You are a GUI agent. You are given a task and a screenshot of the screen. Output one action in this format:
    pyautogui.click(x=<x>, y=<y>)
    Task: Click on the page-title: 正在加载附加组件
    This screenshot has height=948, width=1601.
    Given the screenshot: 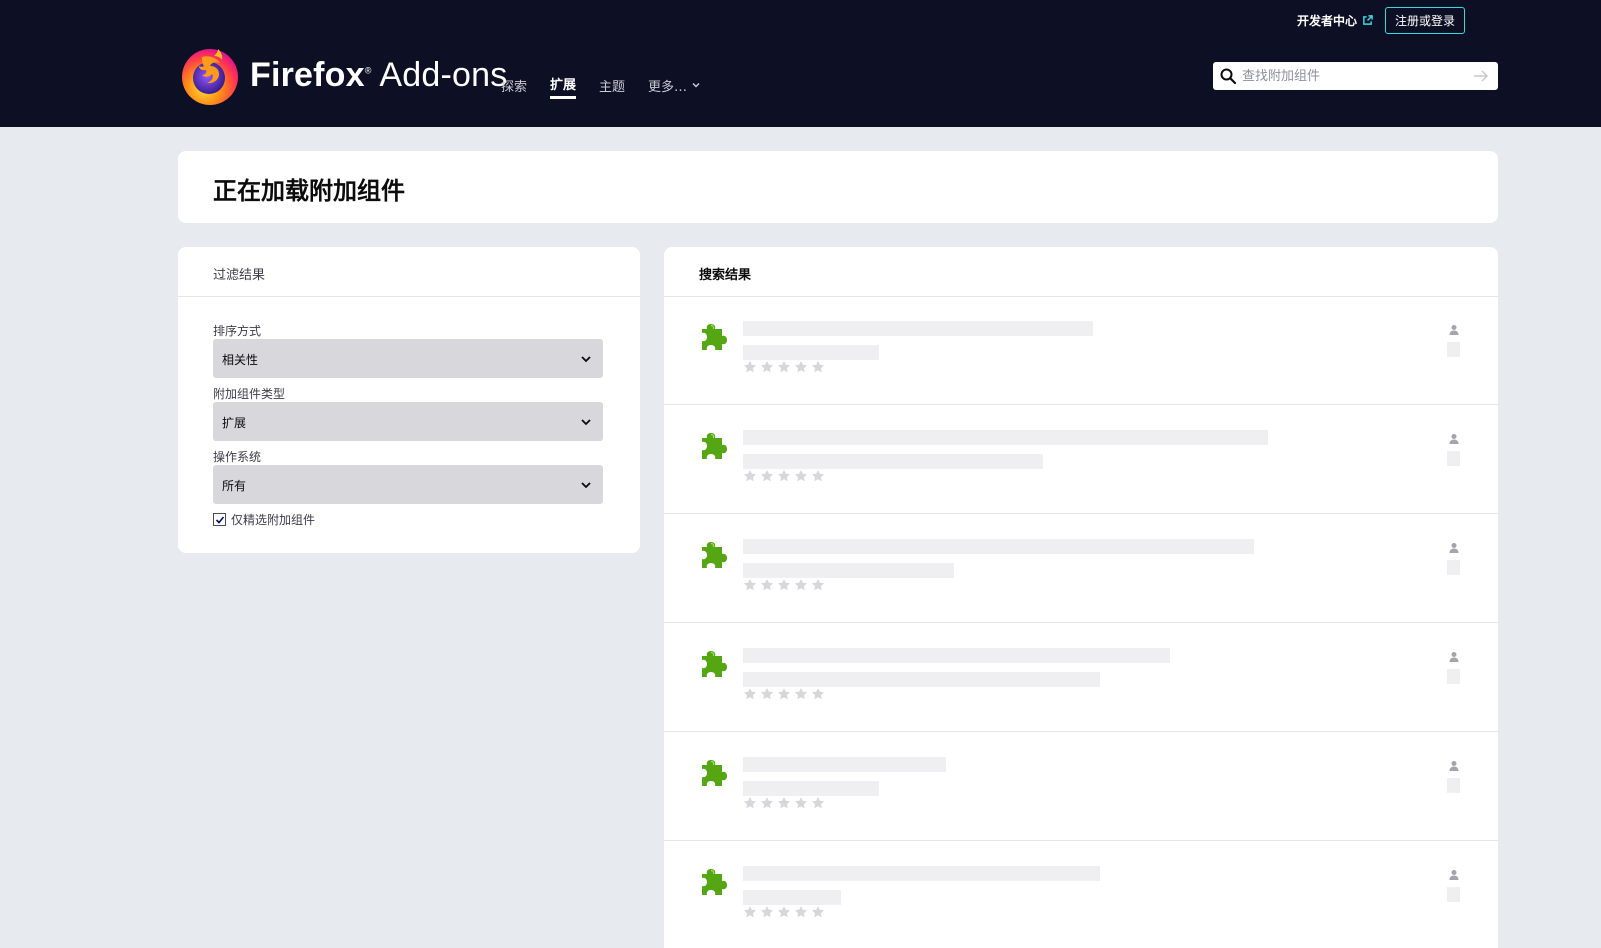 What is the action you would take?
    pyautogui.click(x=309, y=191)
    